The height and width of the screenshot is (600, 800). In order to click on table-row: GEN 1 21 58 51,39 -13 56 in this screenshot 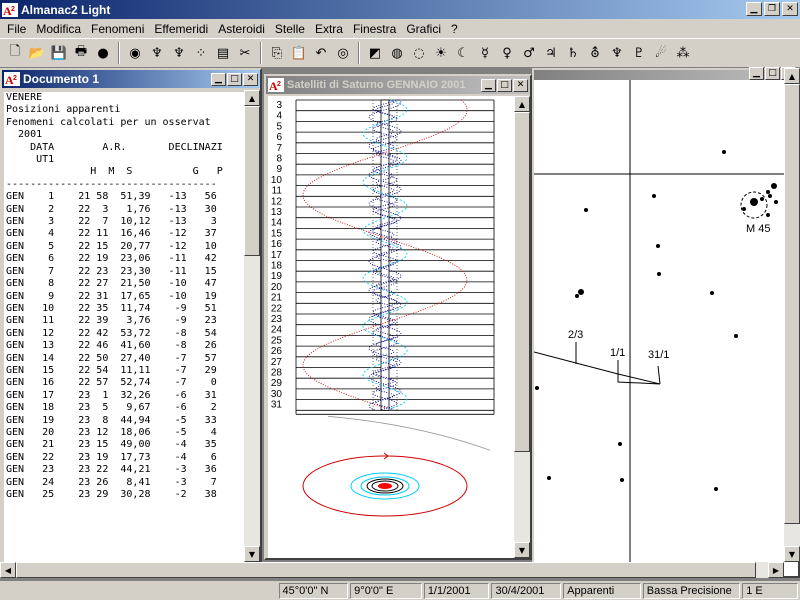, I will do `click(111, 197)`.